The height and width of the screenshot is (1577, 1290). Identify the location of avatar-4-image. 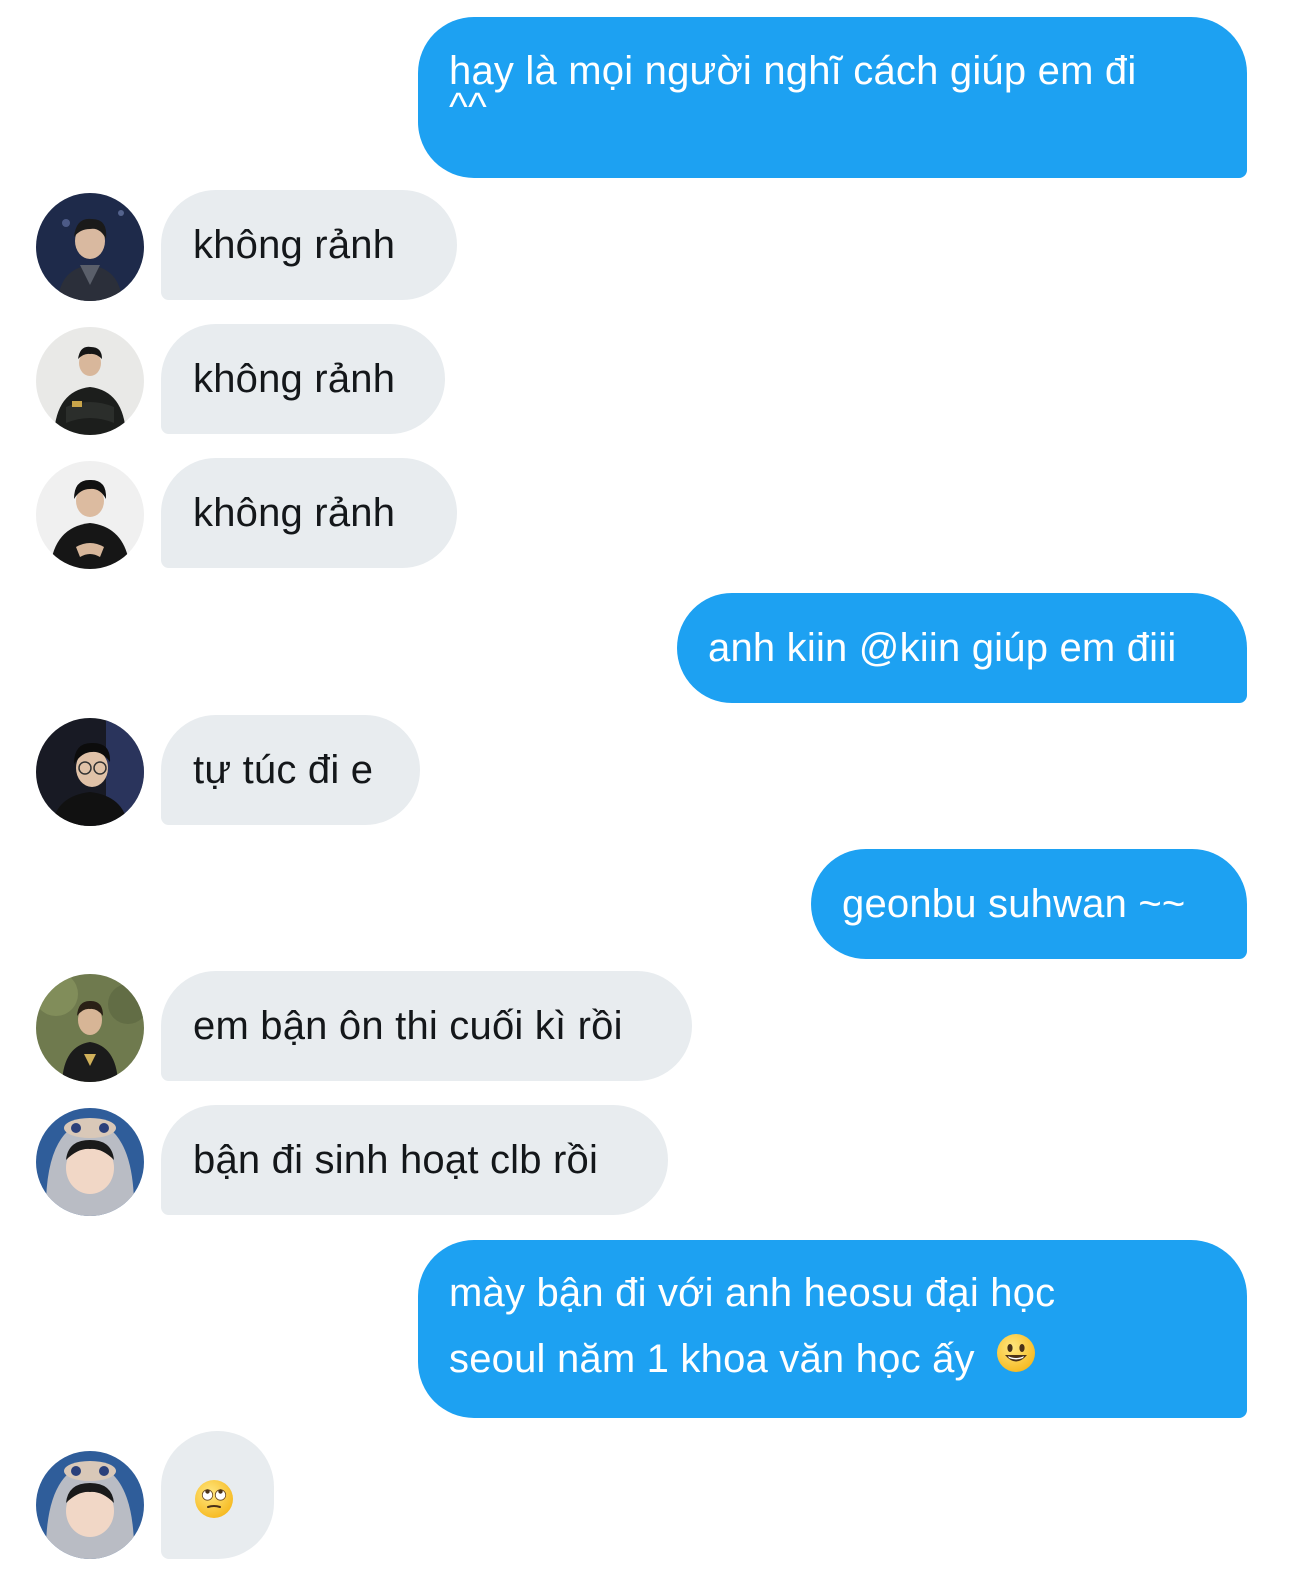
(90, 772).